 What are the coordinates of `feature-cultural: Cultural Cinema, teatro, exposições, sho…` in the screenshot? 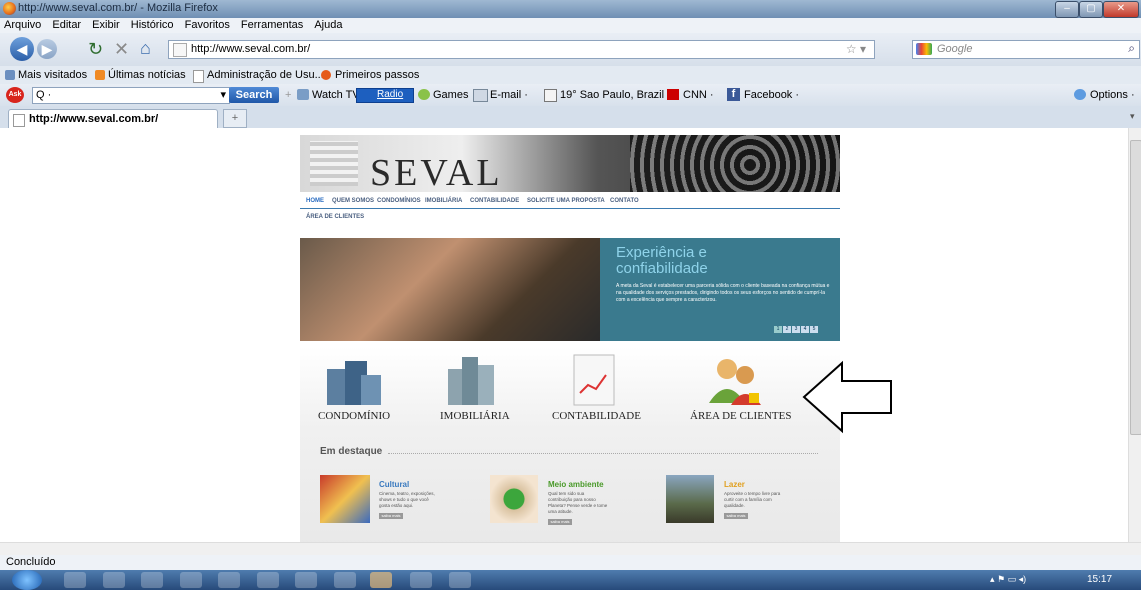 It's located at (409, 499).